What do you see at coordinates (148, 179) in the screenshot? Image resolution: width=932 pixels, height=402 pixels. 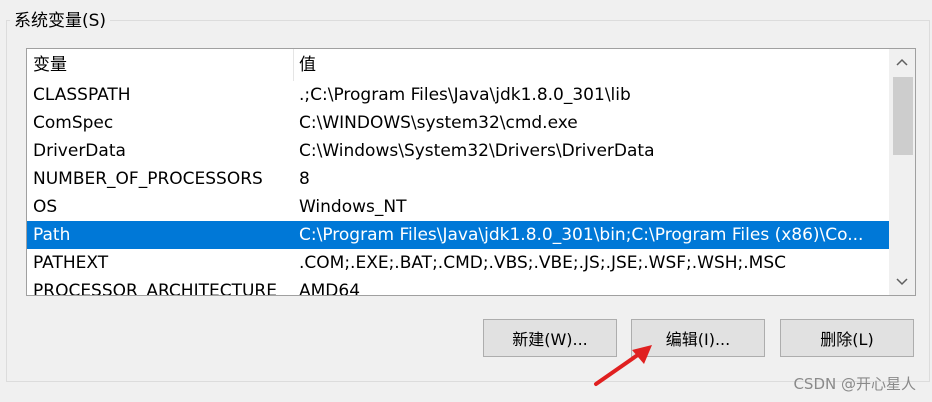 I see `variable-name: NUMBER_OF_PROCESSORS` at bounding box center [148, 179].